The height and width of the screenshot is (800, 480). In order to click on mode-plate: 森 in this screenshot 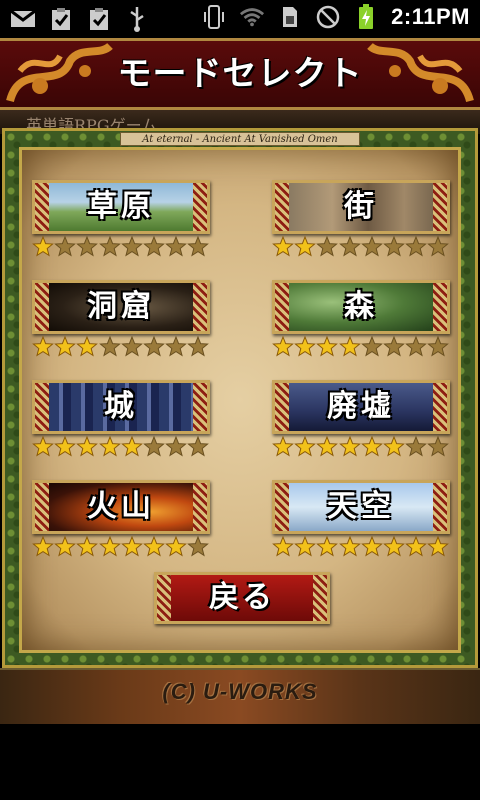, I will do `click(361, 307)`.